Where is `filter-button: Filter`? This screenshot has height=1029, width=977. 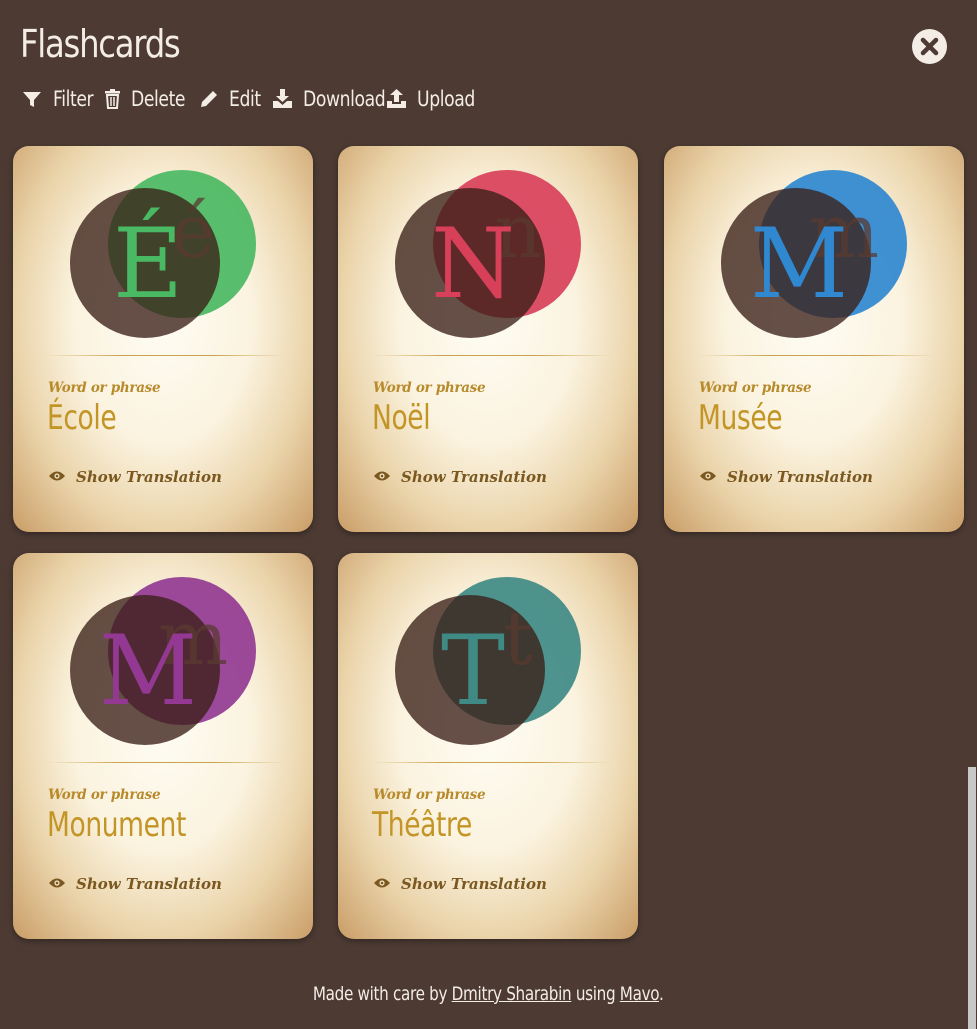
filter-button: Filter is located at coordinates (62, 99).